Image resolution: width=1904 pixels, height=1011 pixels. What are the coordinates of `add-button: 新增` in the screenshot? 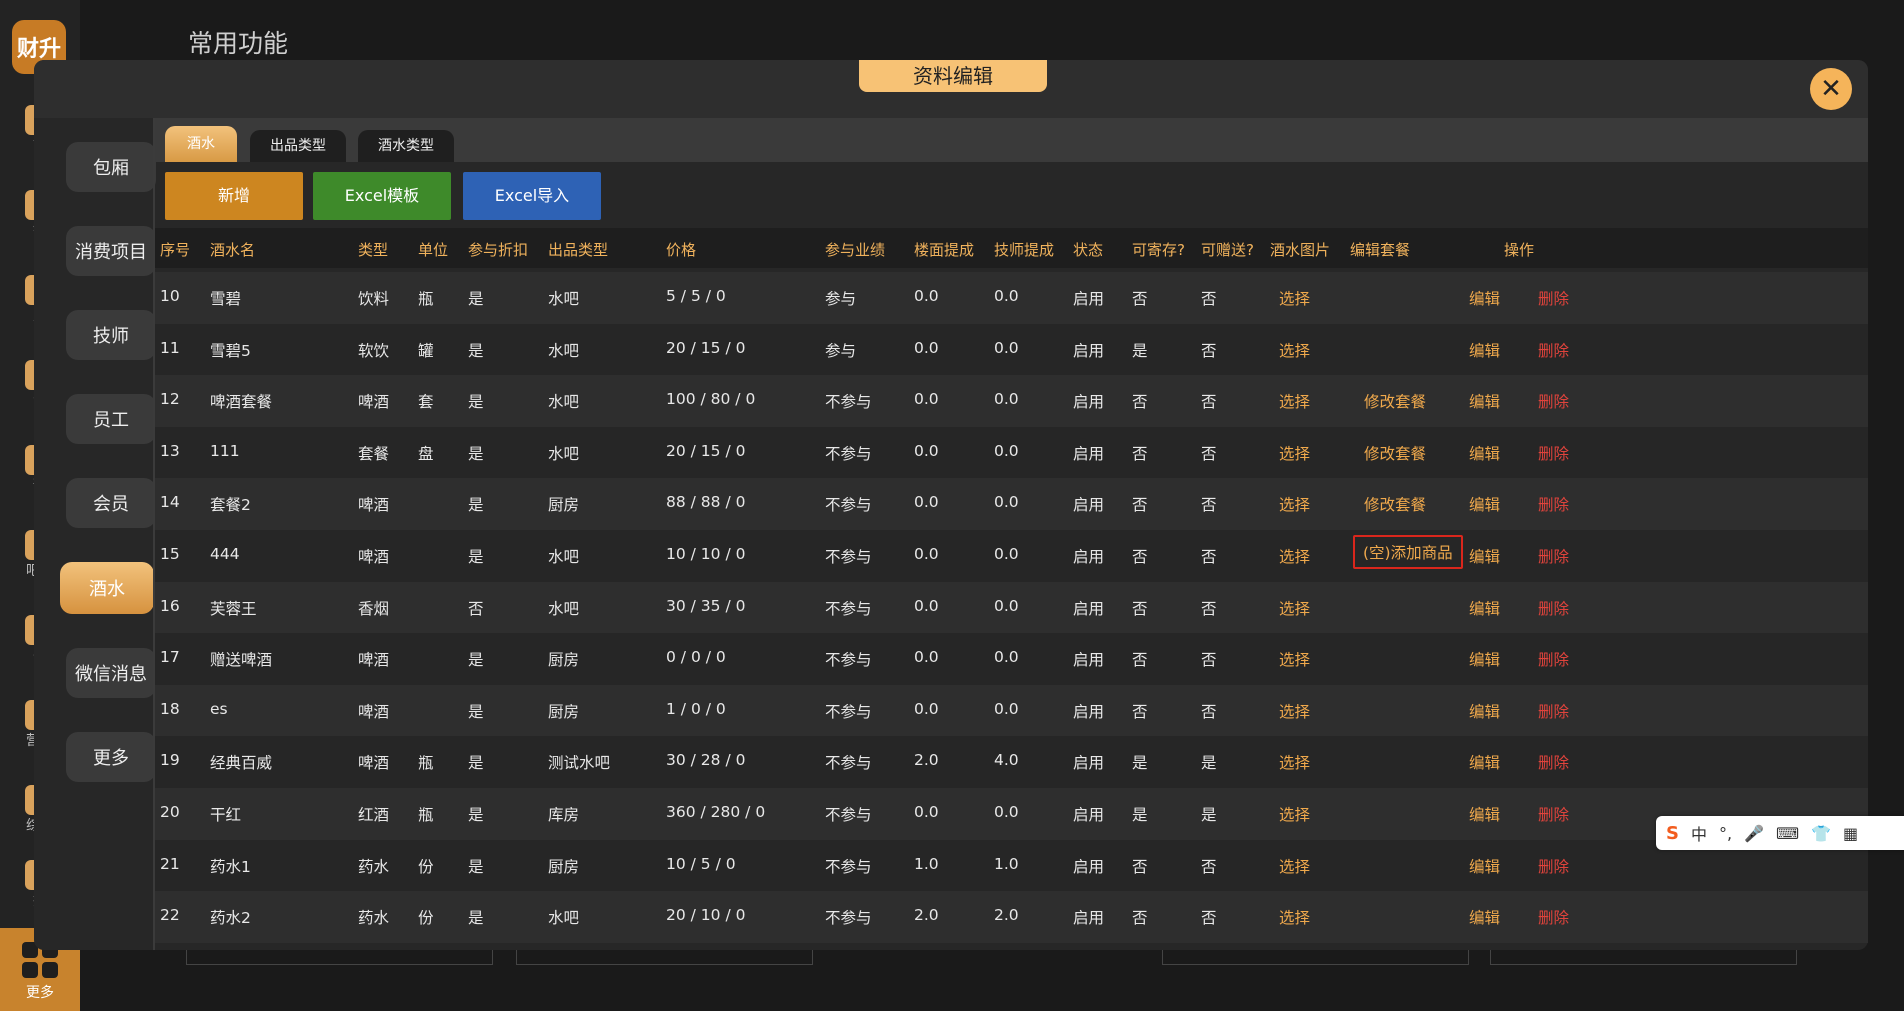 It's located at (234, 196).